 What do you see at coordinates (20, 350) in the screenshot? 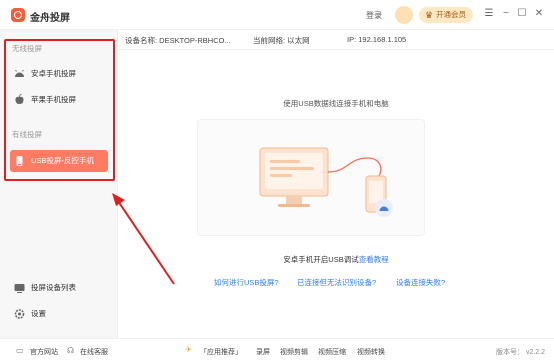
I see `website-icon: ▭` at bounding box center [20, 350].